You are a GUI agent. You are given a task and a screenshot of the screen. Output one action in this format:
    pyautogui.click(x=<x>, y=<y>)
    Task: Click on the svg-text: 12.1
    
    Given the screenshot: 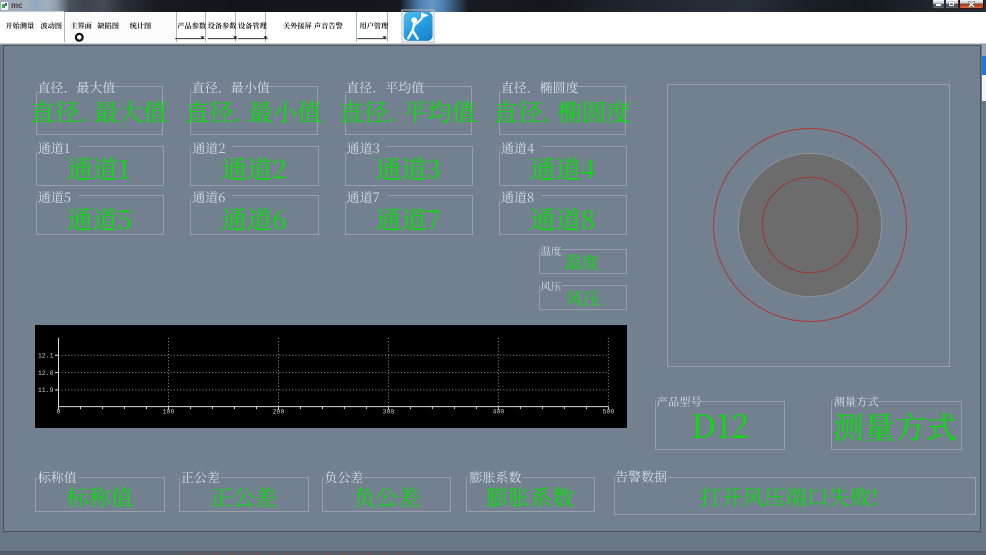 What is the action you would take?
    pyautogui.click(x=46, y=355)
    